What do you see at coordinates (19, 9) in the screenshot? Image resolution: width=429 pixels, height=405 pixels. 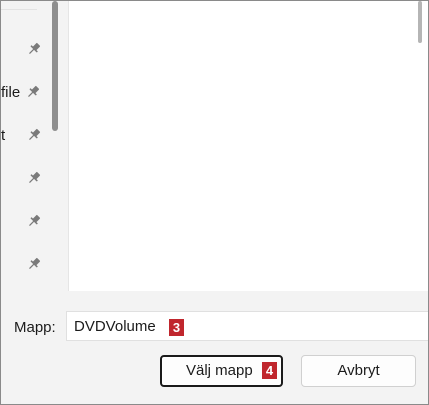 I see `nav-divider` at bounding box center [19, 9].